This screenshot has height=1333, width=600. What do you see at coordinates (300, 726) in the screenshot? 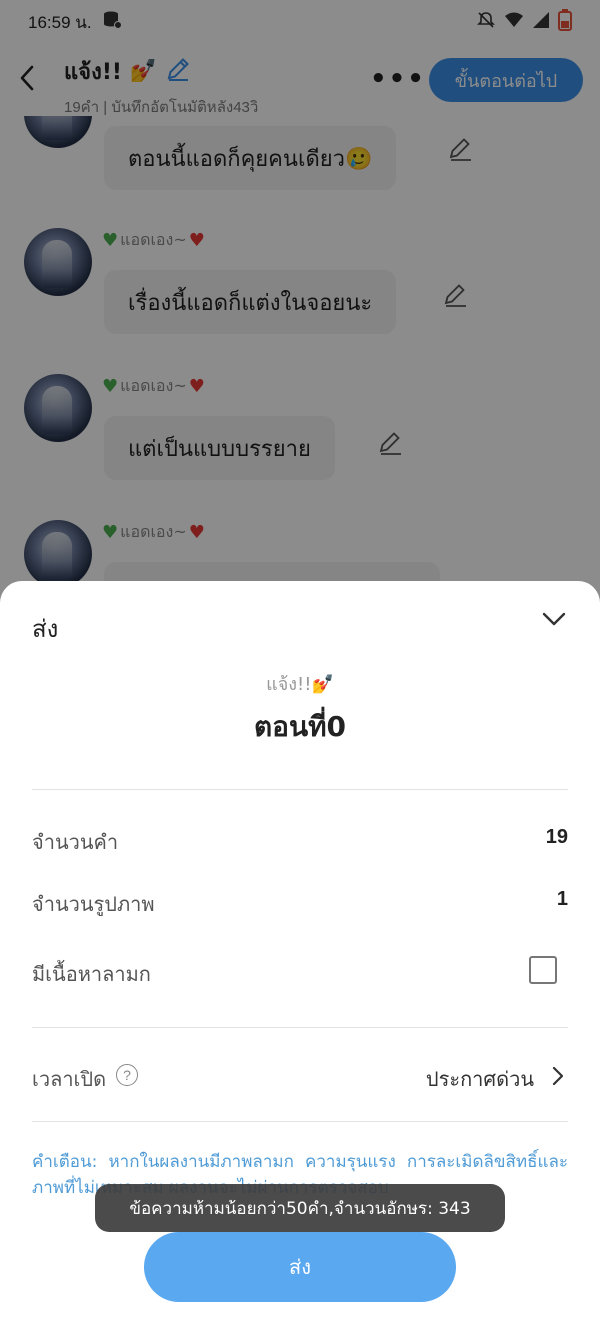
I see `episode-title: ตอนที่0` at bounding box center [300, 726].